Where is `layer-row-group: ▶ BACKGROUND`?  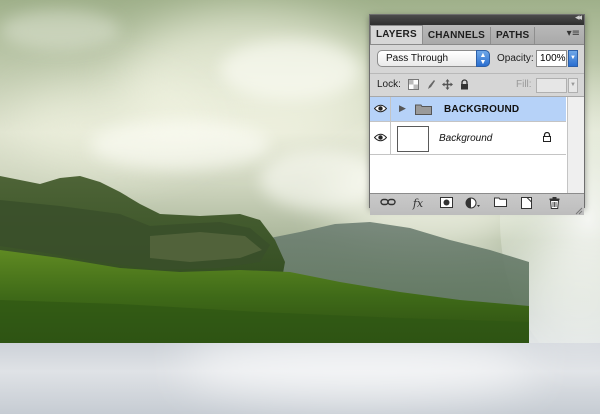
layer-row-group: ▶ BACKGROUND is located at coordinates (468, 109).